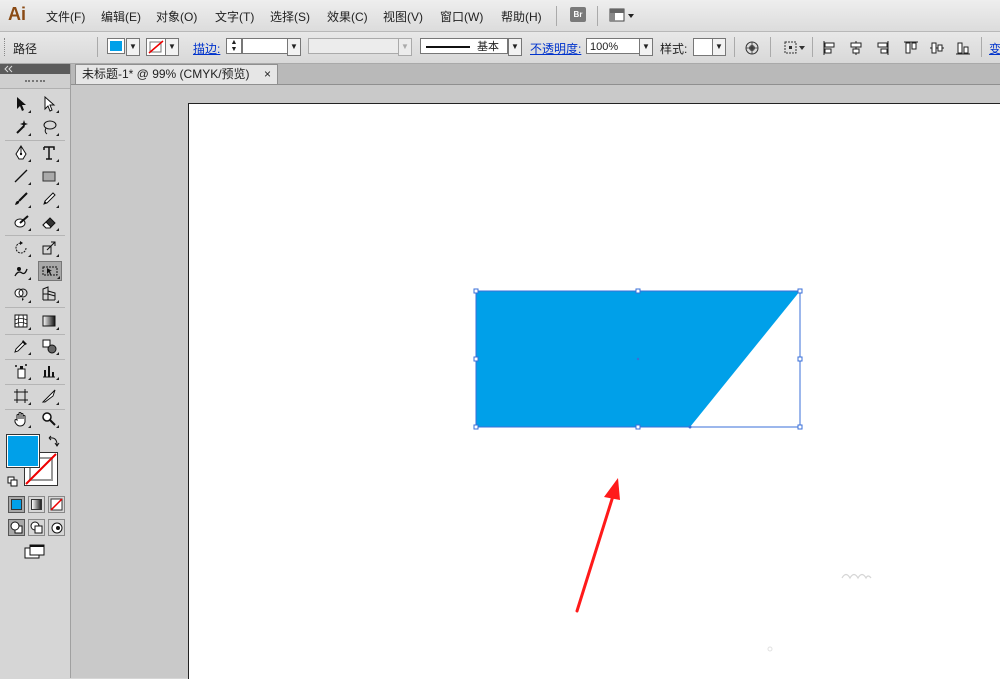 This screenshot has width=1000, height=679. Describe the element at coordinates (690, 427) in the screenshot. I see `anchor-point` at that location.